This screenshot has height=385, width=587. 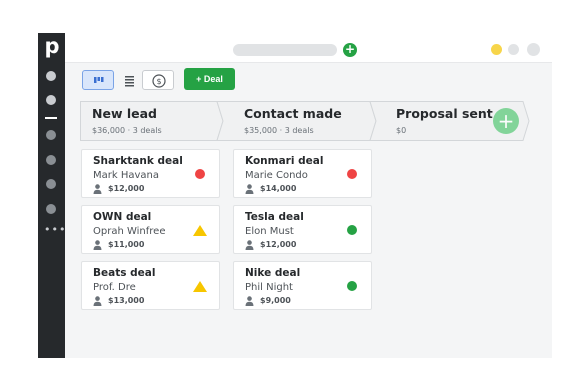 What do you see at coordinates (129, 231) in the screenshot?
I see `deal-person: Oprah Winfree` at bounding box center [129, 231].